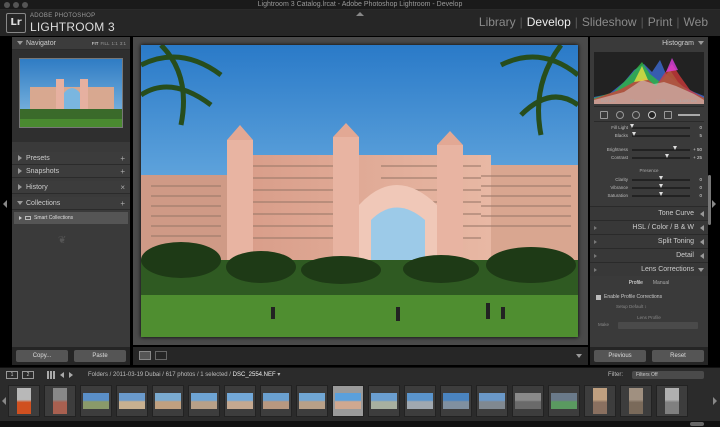 This screenshot has width=720, height=427. What do you see at coordinates (620, 115) in the screenshot?
I see `spot-removal-icon` at bounding box center [620, 115].